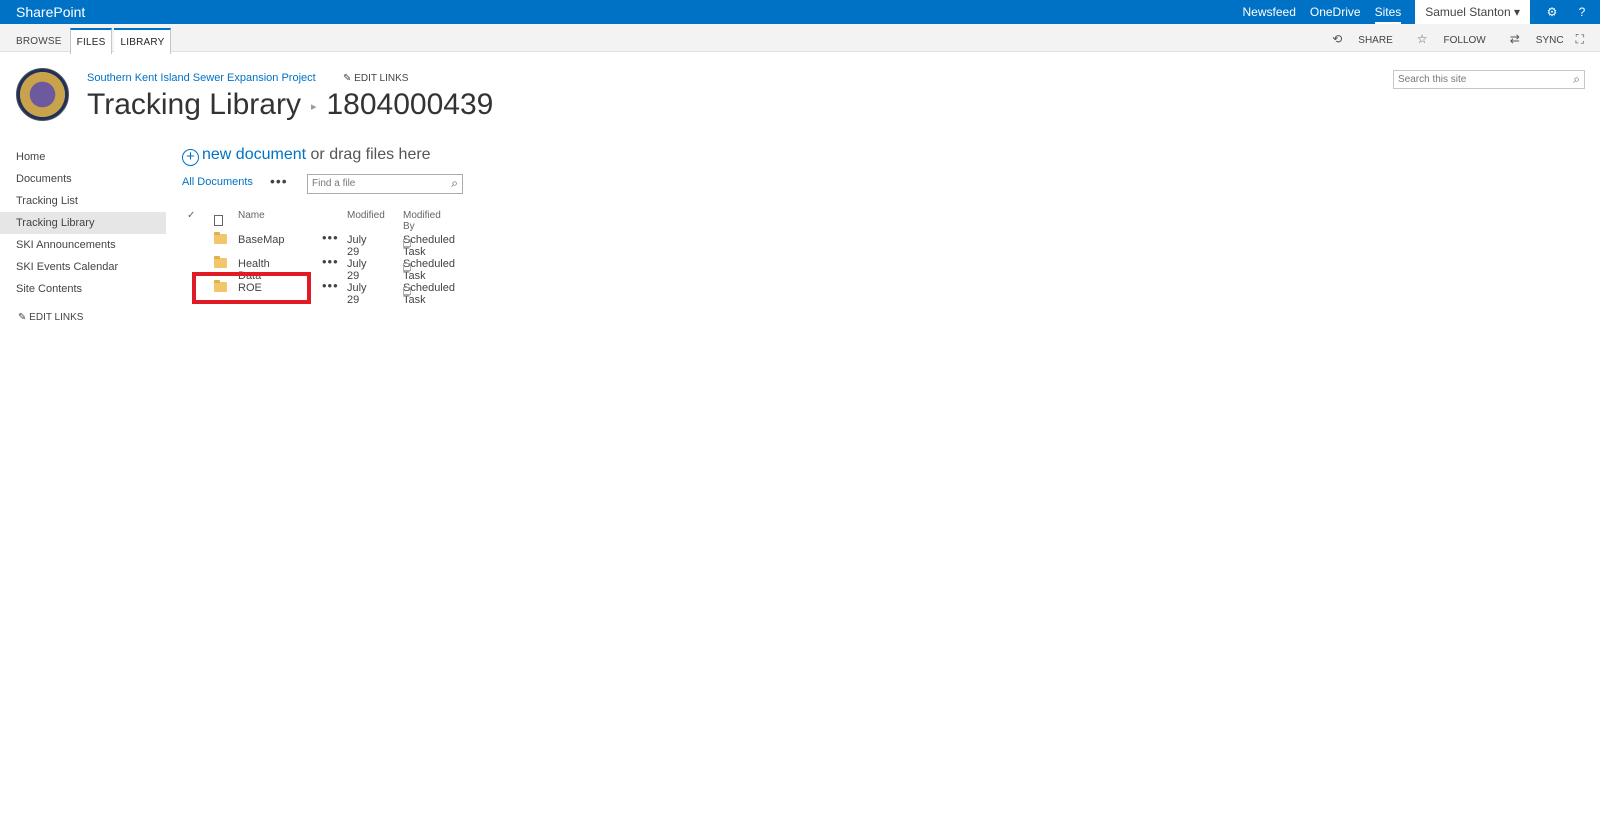 Image resolution: width=1600 pixels, height=829 pixels. What do you see at coordinates (83, 289) in the screenshot?
I see `nav-item-site-contents: Site Contents` at bounding box center [83, 289].